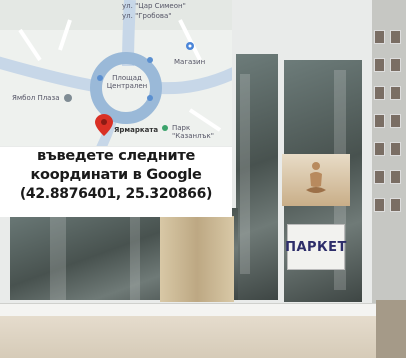 Image resolution: width=406 pixels, height=358 pixels. Describe the element at coordinates (188, 337) in the screenshot. I see `base-wall` at that location.